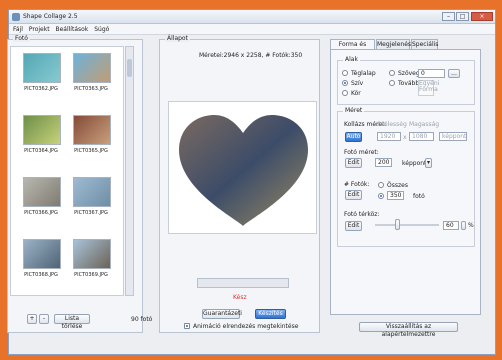 The height and width of the screenshot is (360, 502). What do you see at coordinates (16, 17) in the screenshot?
I see `app-icon` at bounding box center [16, 17].